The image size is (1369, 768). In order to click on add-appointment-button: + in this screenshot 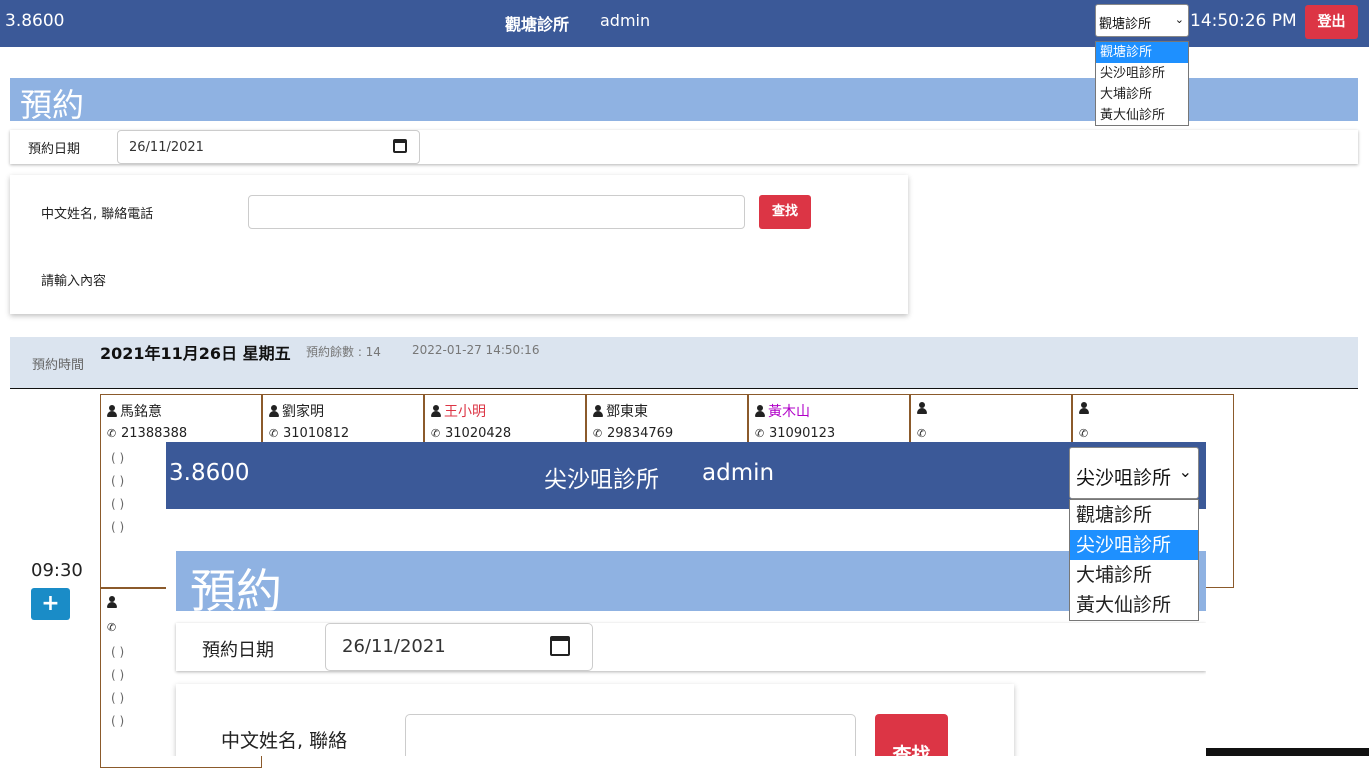, I will do `click(50, 604)`.